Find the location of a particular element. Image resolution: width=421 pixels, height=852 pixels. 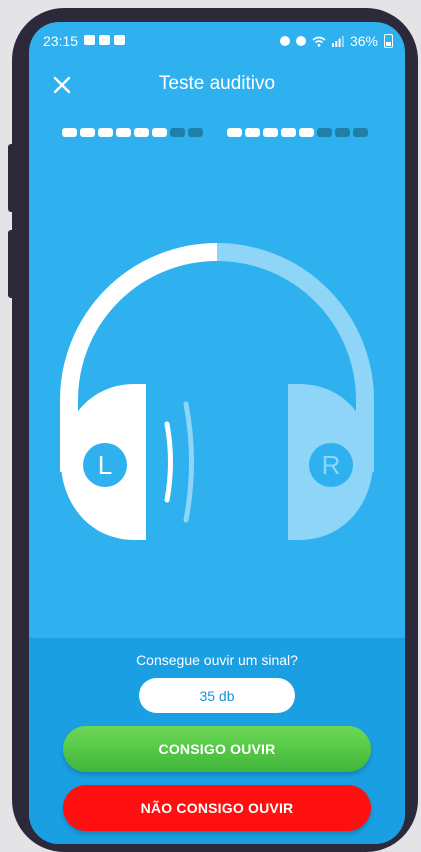

question-text: Consegue ouvir um sinal? is located at coordinates (217, 660).